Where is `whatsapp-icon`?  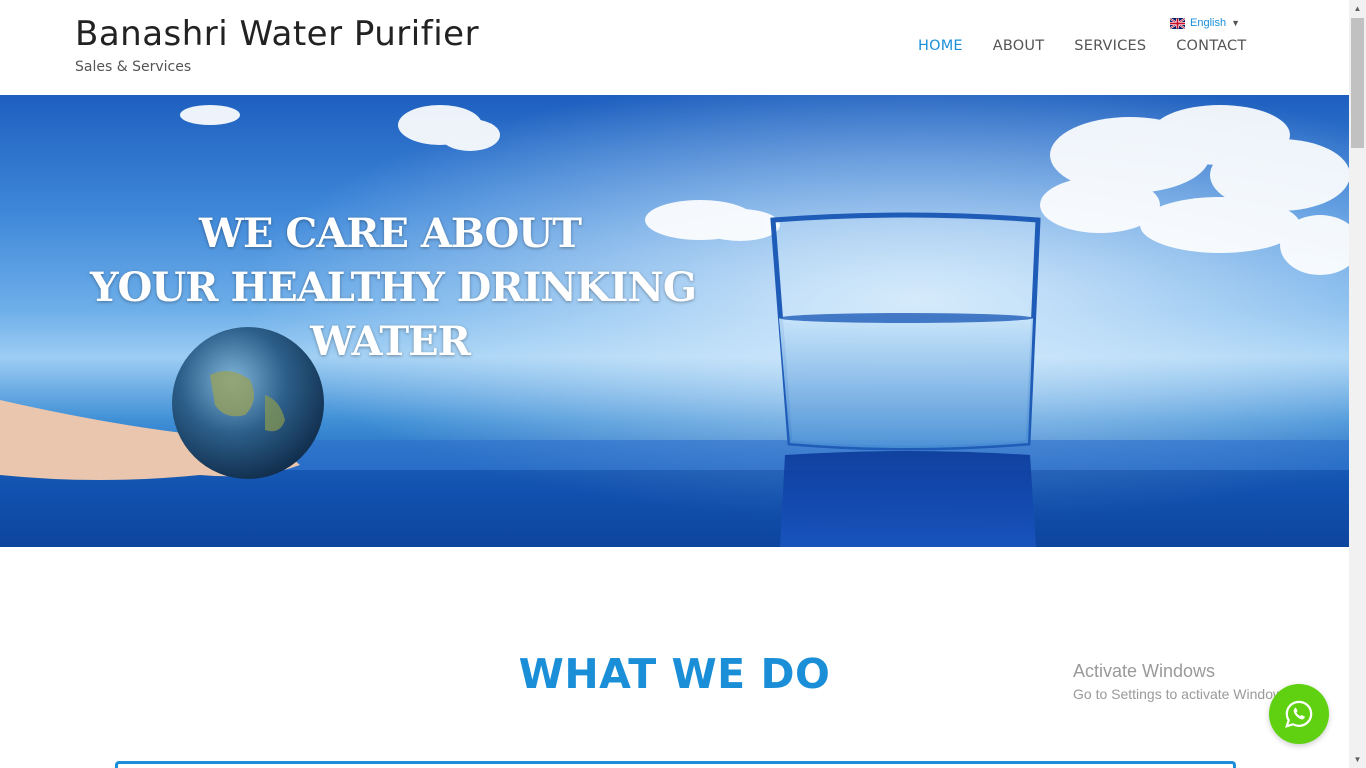 whatsapp-icon is located at coordinates (1299, 714).